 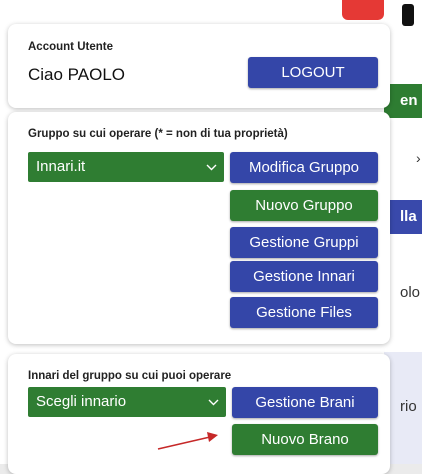 What do you see at coordinates (304, 167) in the screenshot?
I see `edit-group-button: Modifica Gruppo` at bounding box center [304, 167].